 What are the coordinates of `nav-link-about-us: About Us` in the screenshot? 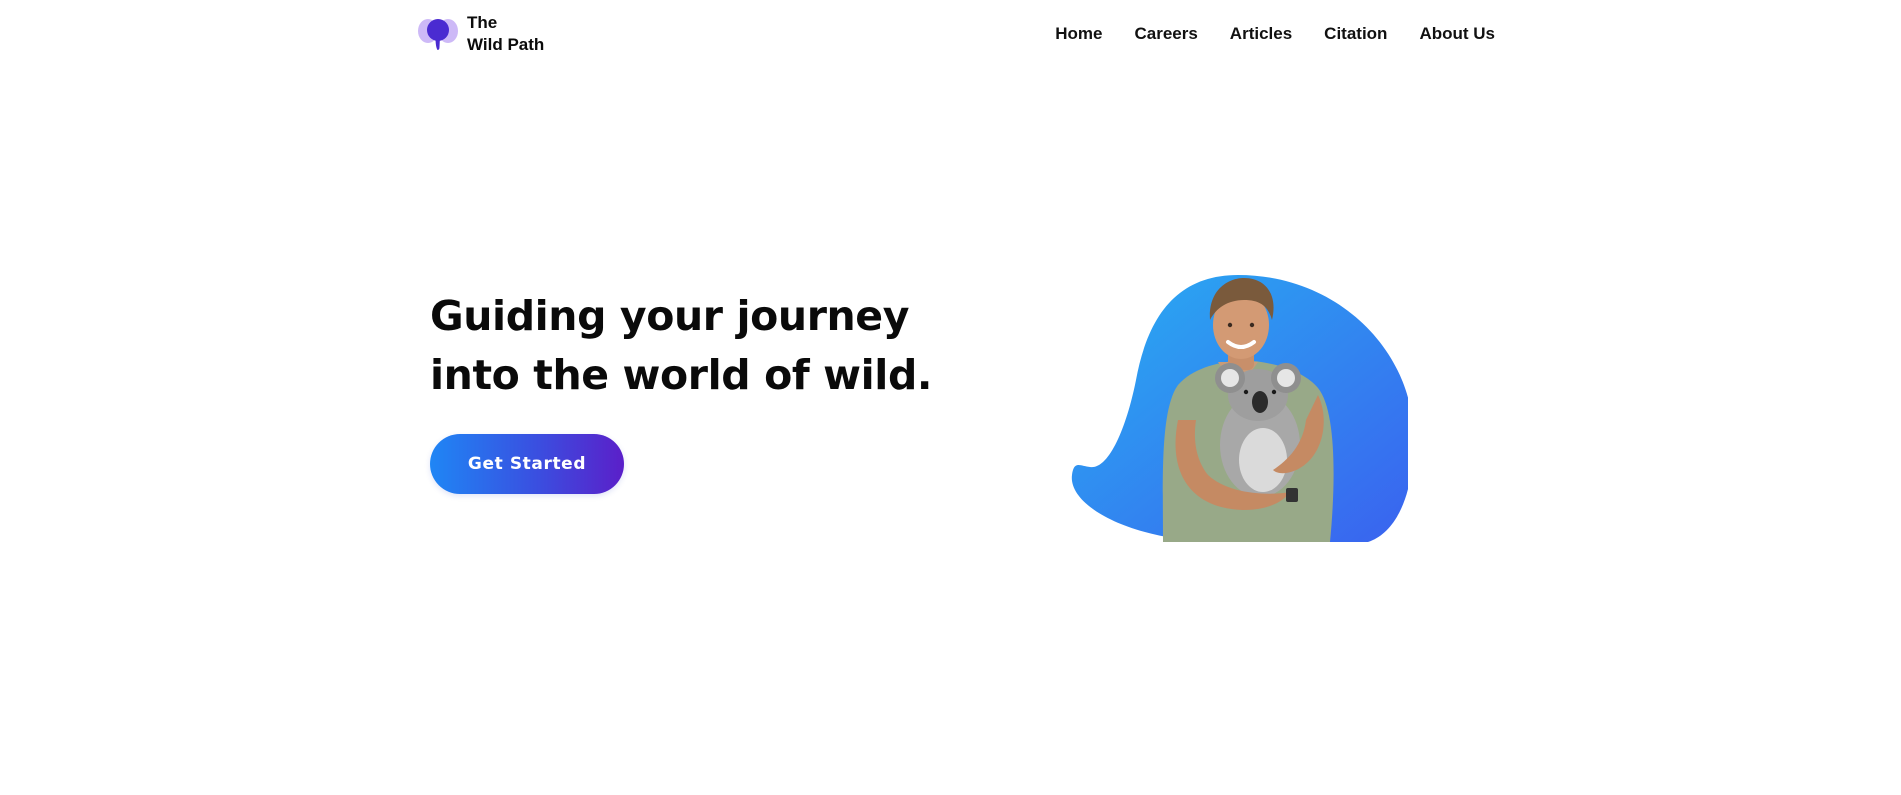 It's located at (1457, 34).